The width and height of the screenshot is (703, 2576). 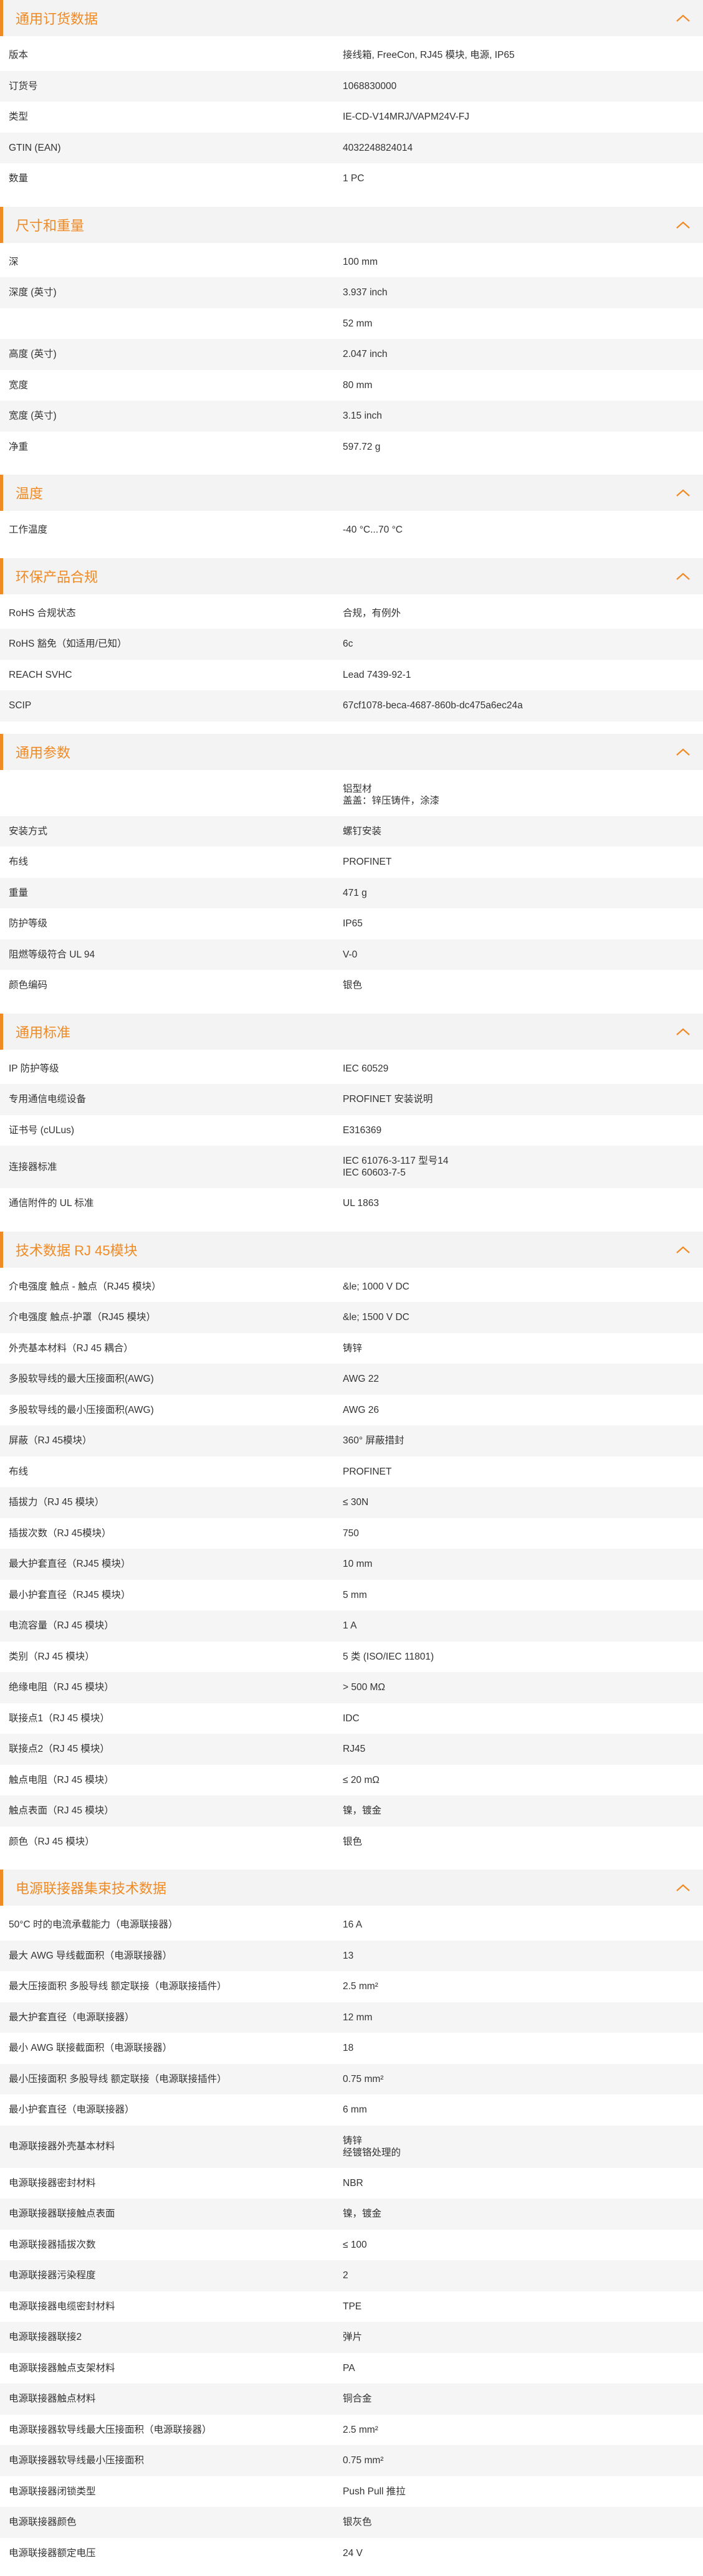 I want to click on spec-label: 颜色编码, so click(x=29, y=985).